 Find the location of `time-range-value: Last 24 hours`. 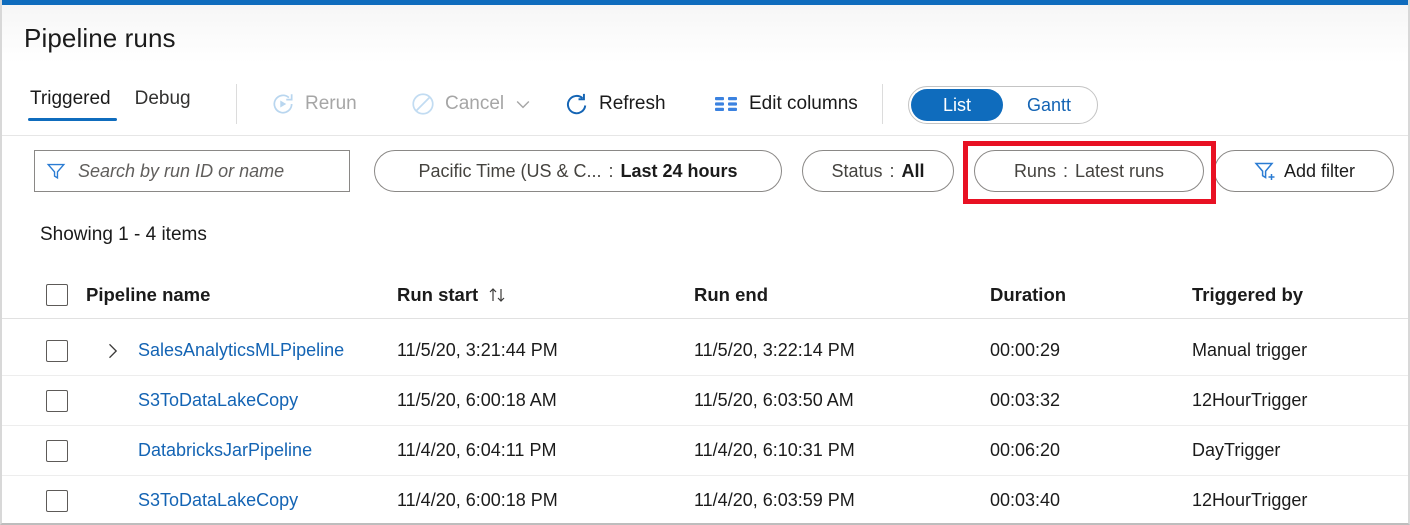

time-range-value: Last 24 hours is located at coordinates (679, 170).